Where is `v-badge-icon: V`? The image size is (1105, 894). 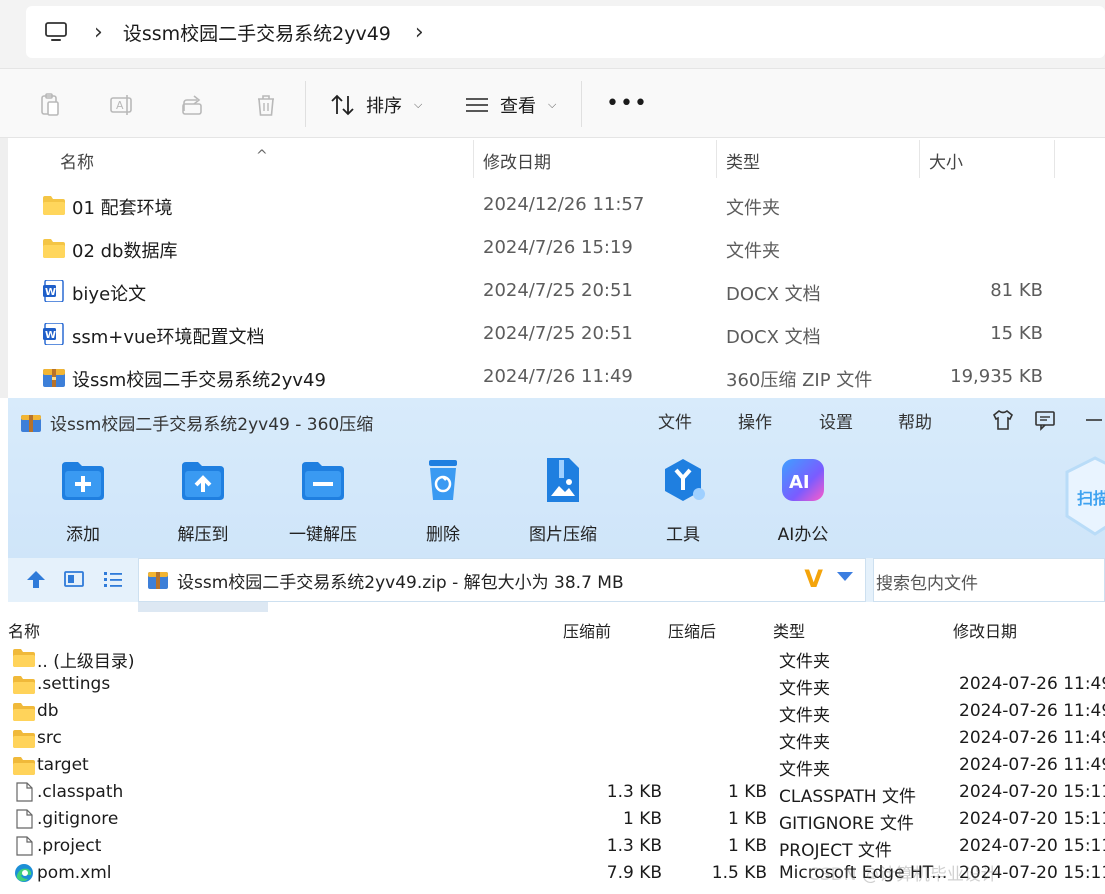
v-badge-icon: V is located at coordinates (813, 579).